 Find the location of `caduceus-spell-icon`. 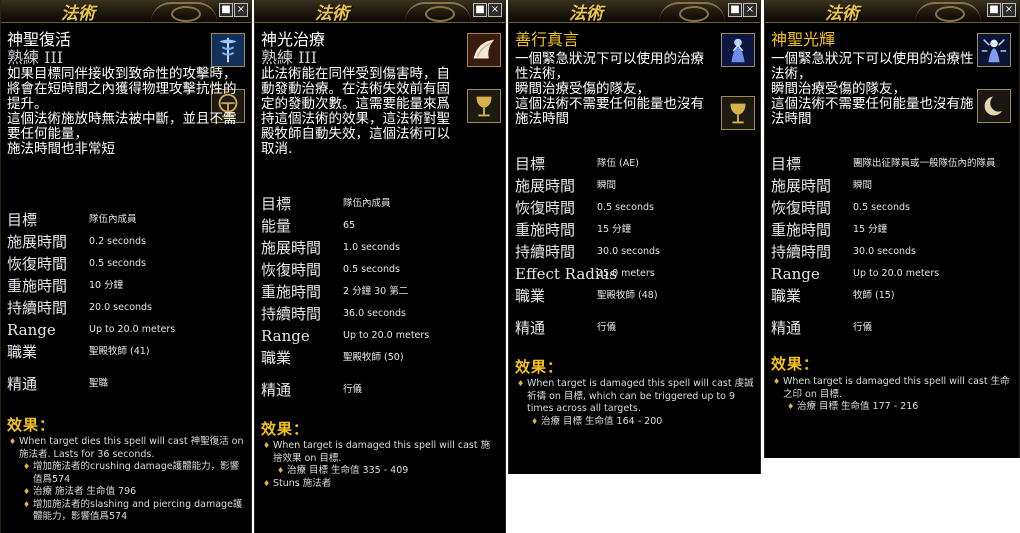

caduceus-spell-icon is located at coordinates (228, 50).